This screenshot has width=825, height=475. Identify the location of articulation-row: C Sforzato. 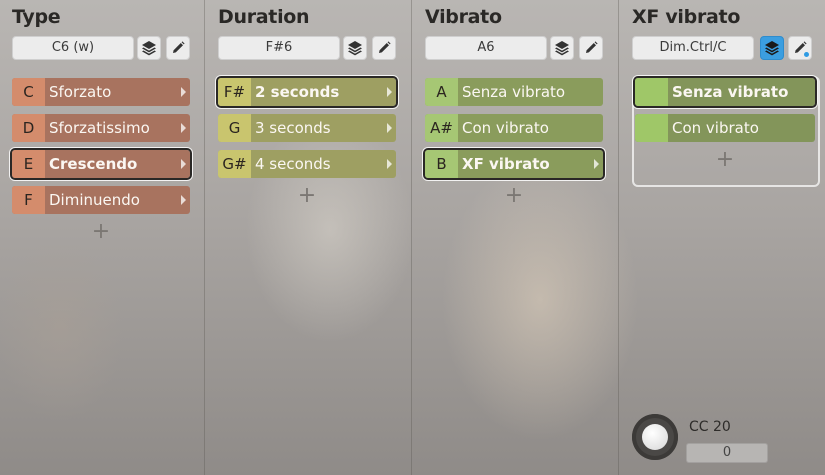
(101, 92).